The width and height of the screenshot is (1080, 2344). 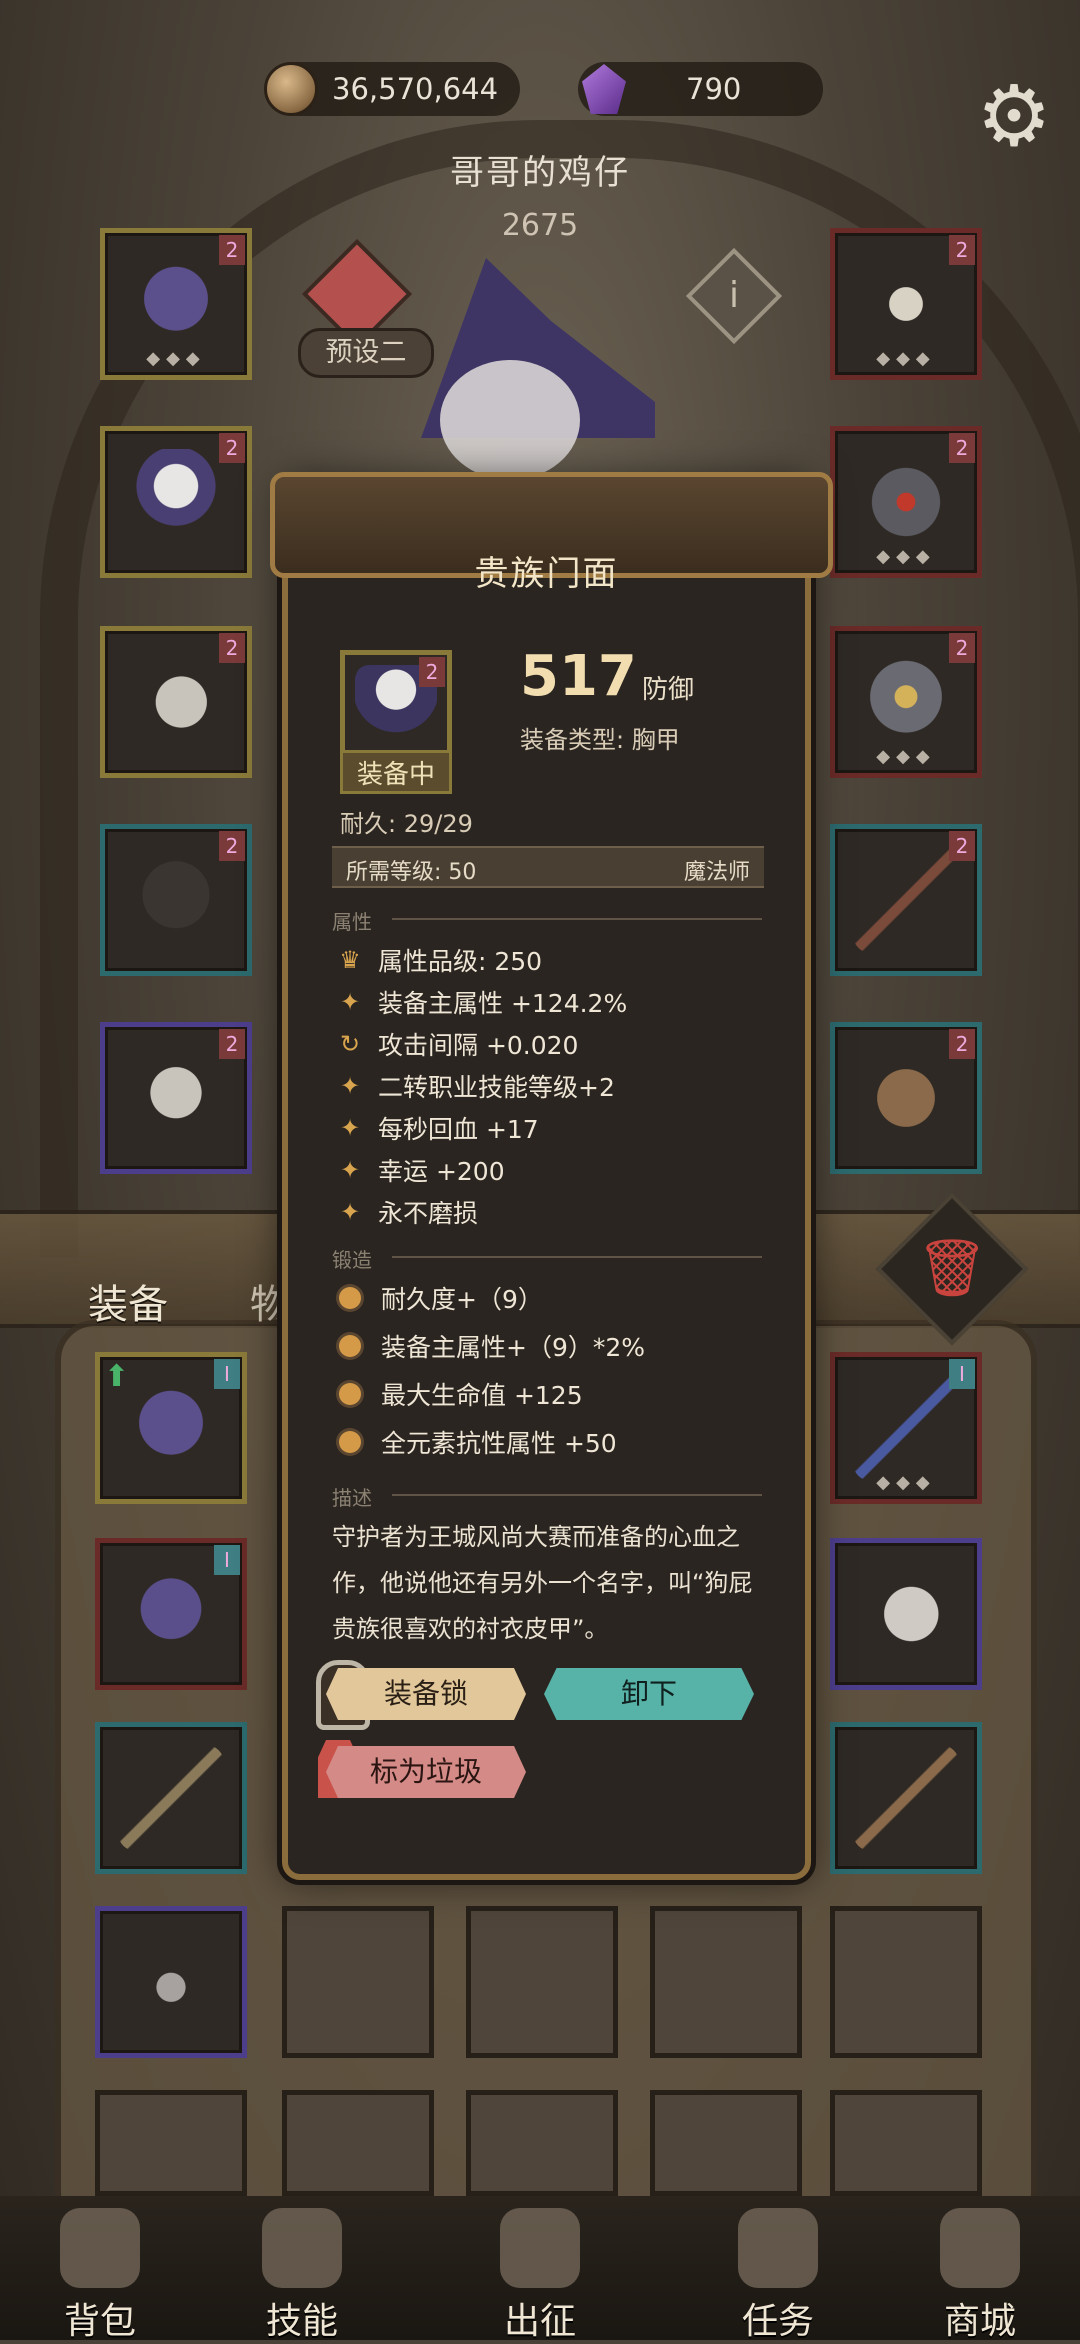 I want to click on hat-item-icon, so click(x=171, y=1428).